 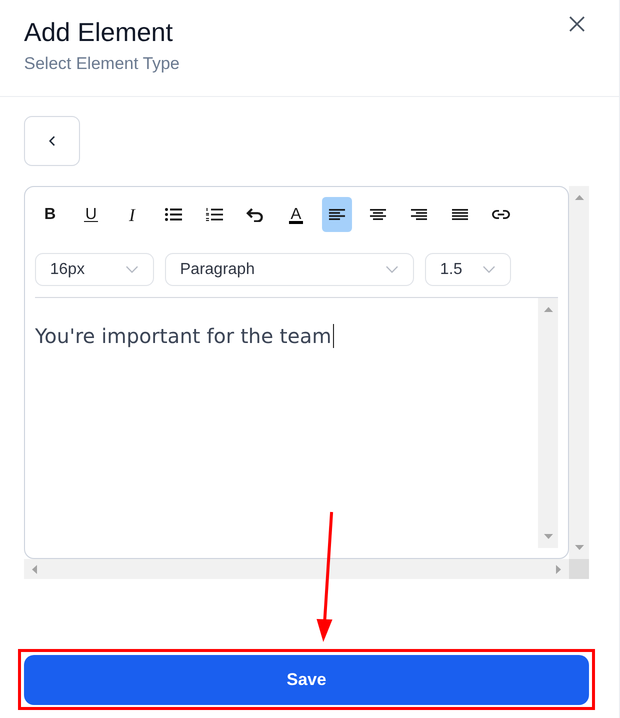 I want to click on italic-button: I, so click(x=132, y=214).